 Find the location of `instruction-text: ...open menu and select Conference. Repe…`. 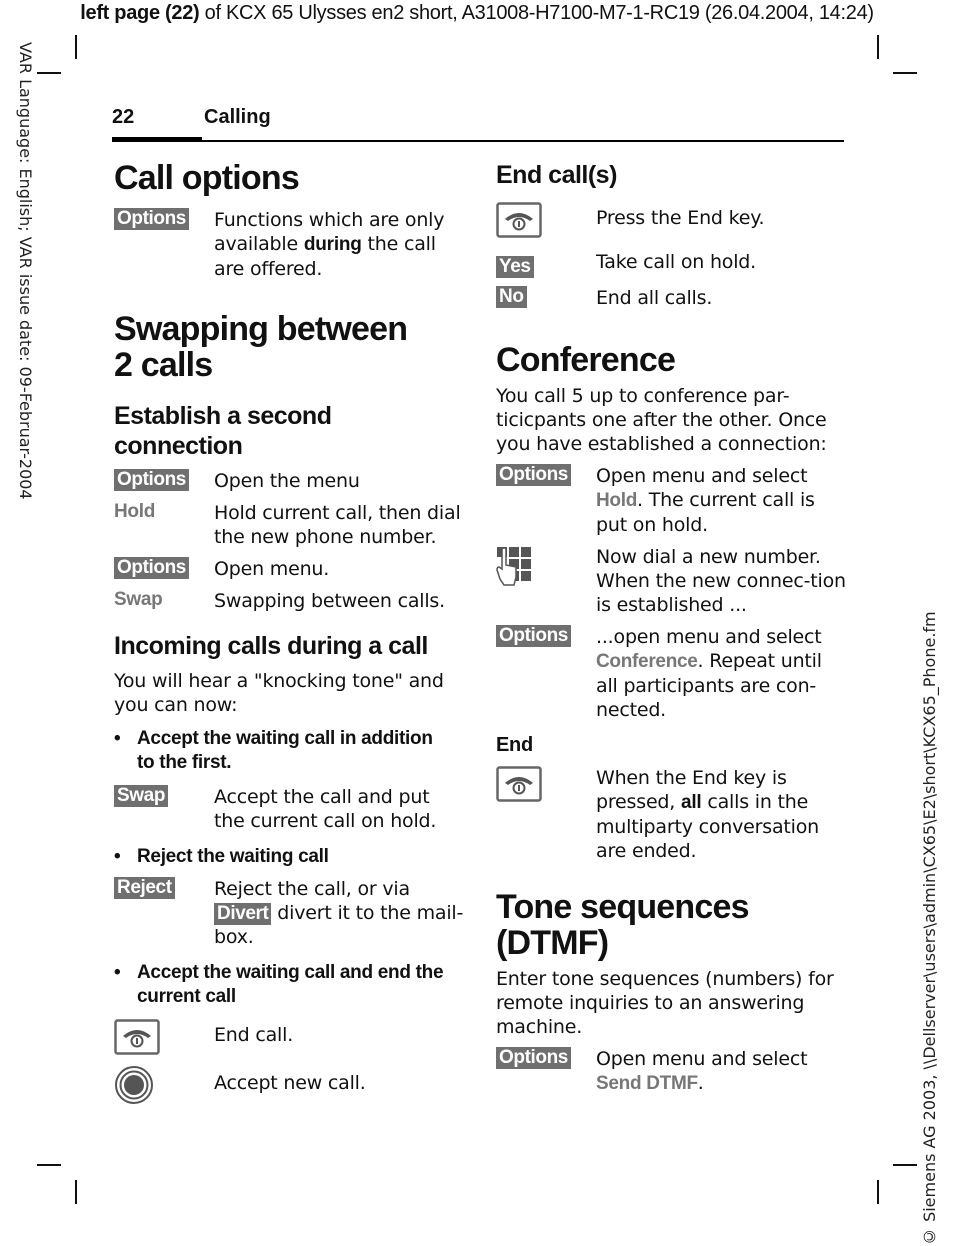

instruction-text: ...open menu and select Conference. Repe… is located at coordinates (721, 673).